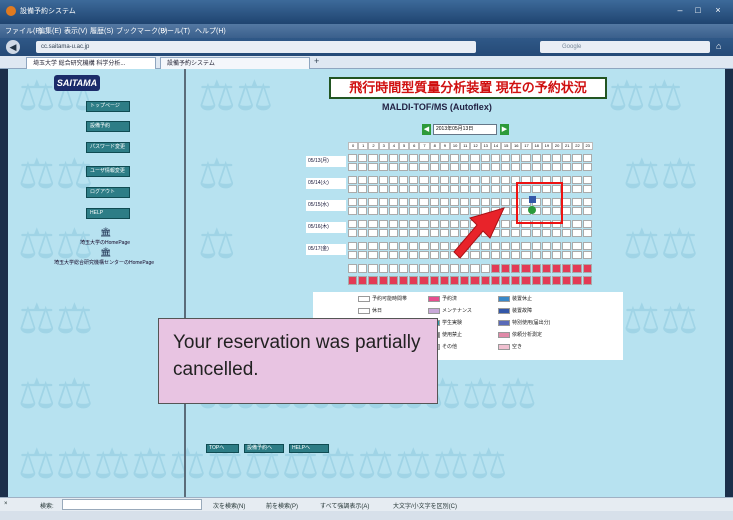 This screenshot has height=520, width=733. I want to click on back-icon: ◀, so click(13, 47).